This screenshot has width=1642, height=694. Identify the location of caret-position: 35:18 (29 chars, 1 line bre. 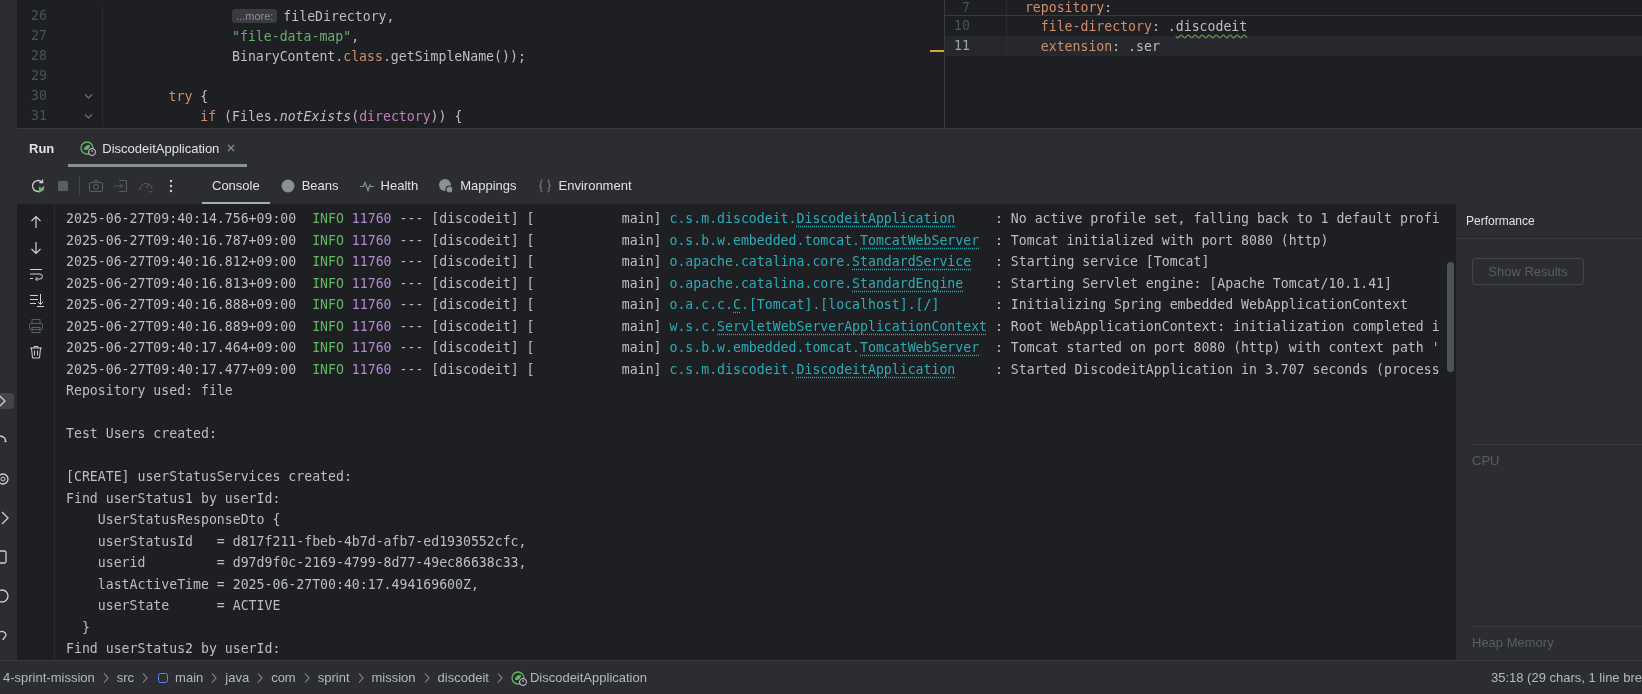
(1566, 677).